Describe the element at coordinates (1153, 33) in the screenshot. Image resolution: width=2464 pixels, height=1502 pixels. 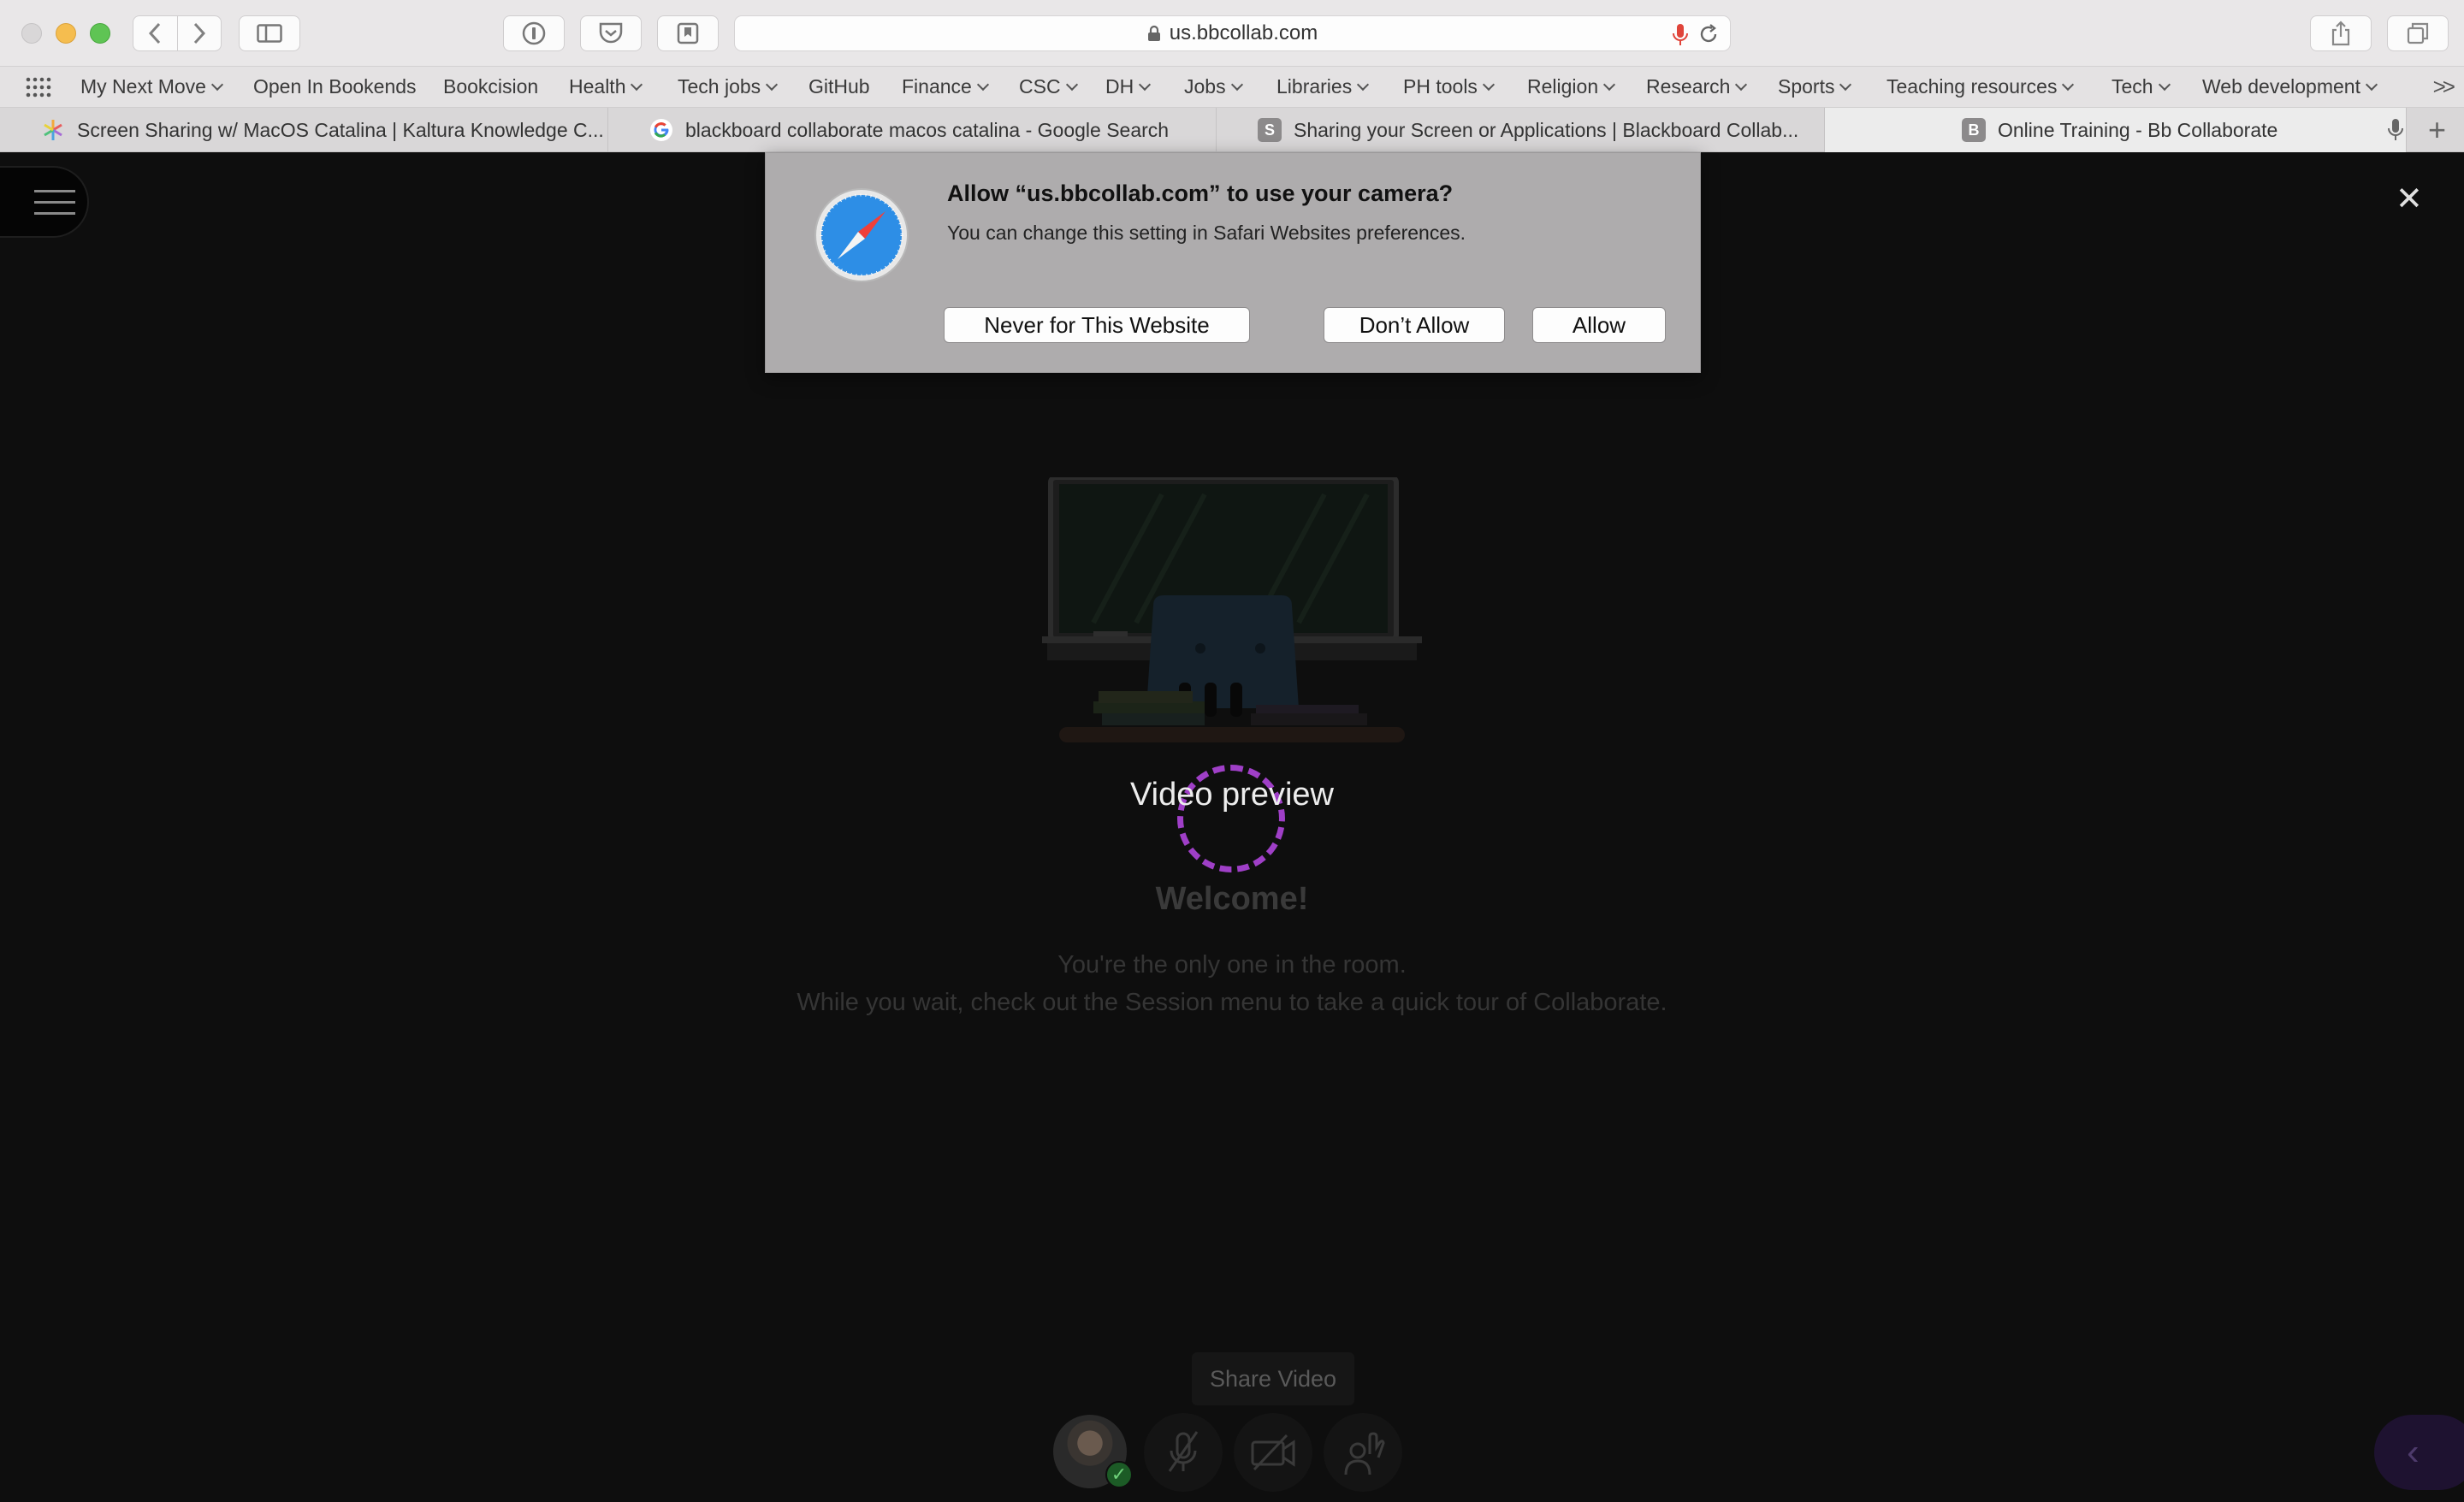
I see `lock-icon` at that location.